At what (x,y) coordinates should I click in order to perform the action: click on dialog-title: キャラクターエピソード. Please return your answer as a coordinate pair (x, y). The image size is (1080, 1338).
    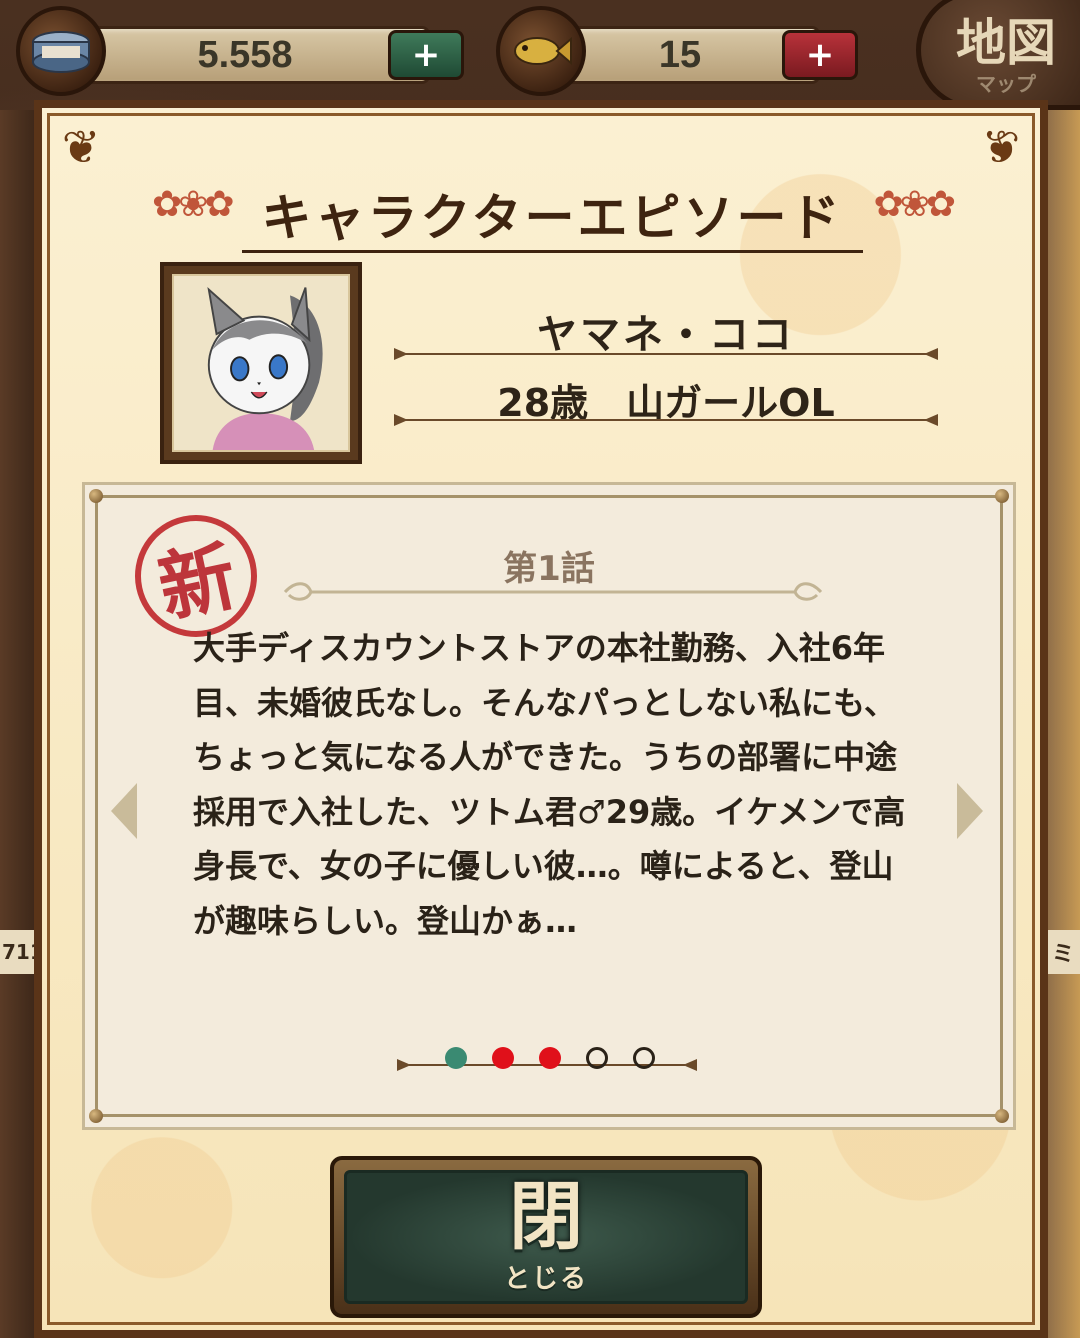
    Looking at the image, I should click on (552, 215).